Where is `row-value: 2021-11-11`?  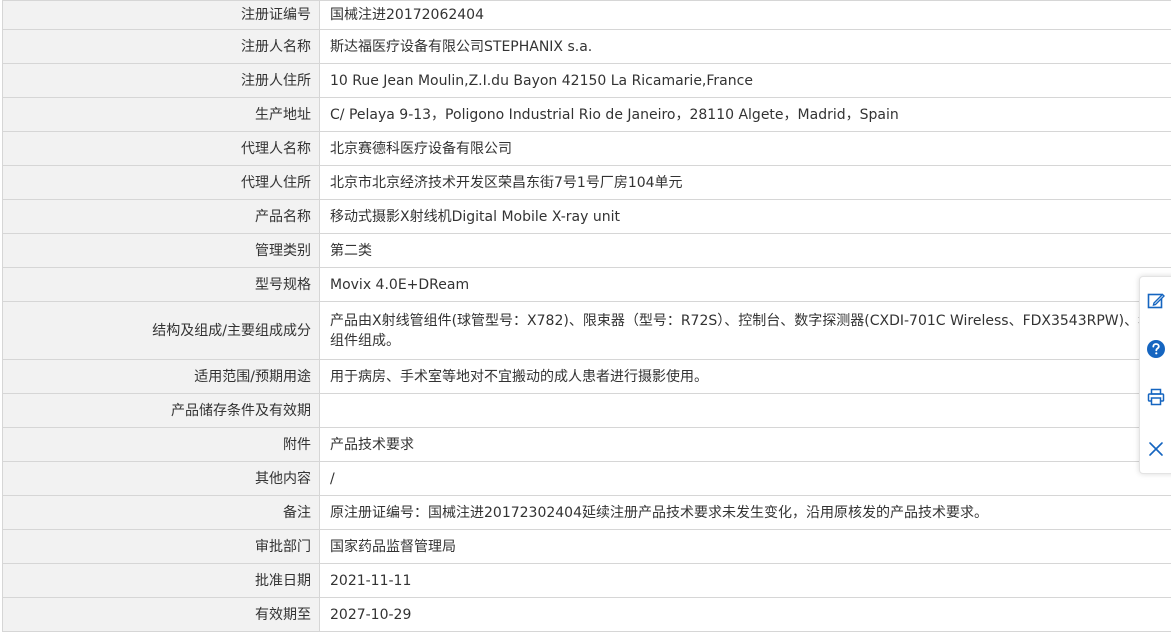 row-value: 2021-11-11 is located at coordinates (745, 580).